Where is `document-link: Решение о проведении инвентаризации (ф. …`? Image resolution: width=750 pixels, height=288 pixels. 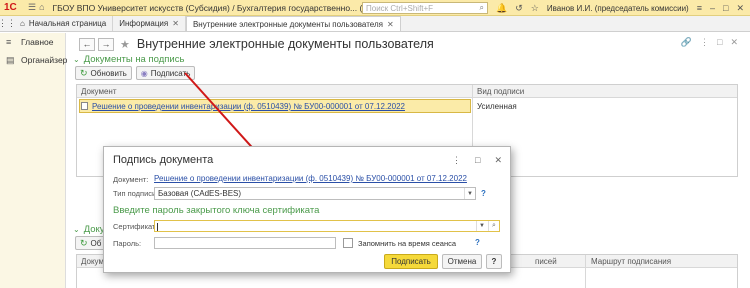
document-link: Решение о проведении инвентаризации (ф. … is located at coordinates (248, 106).